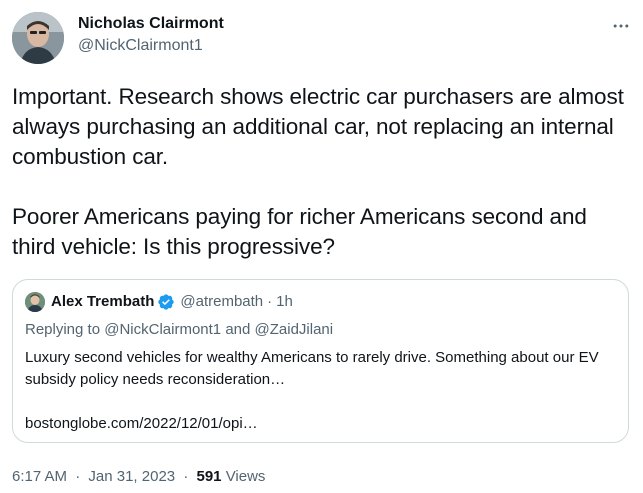 Image resolution: width=643 pixels, height=493 pixels. What do you see at coordinates (166, 302) in the screenshot?
I see `verified-badge-icon` at bounding box center [166, 302].